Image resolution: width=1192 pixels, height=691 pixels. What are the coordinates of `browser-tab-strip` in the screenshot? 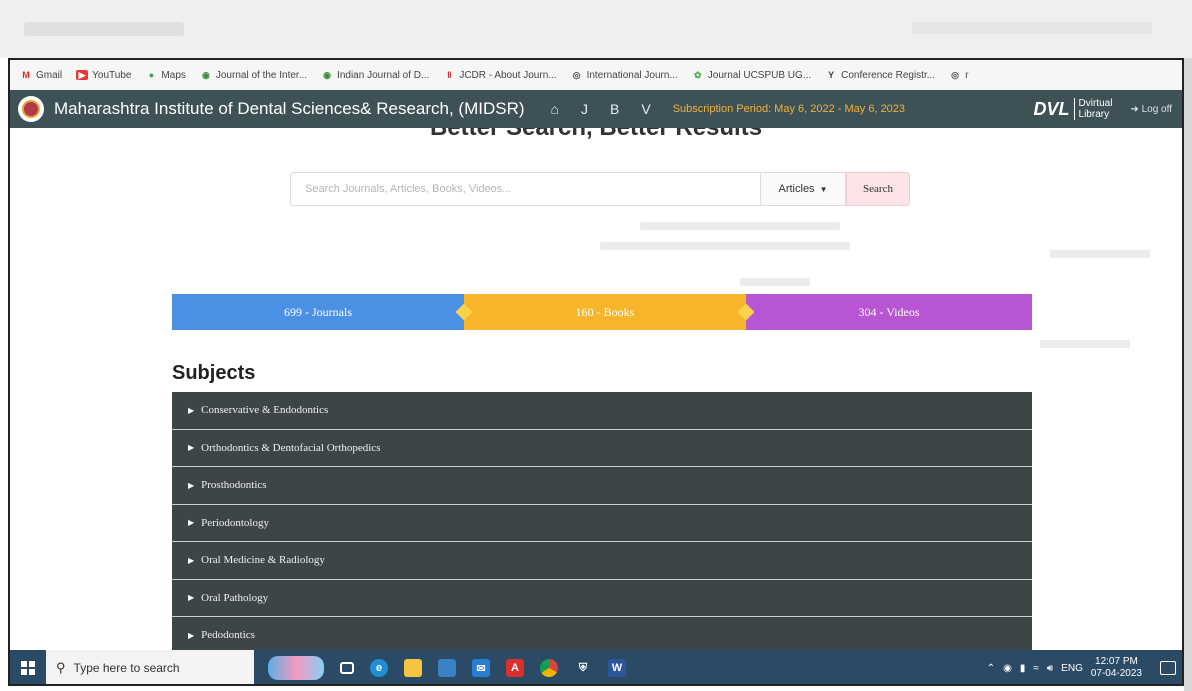 It's located at (596, 29).